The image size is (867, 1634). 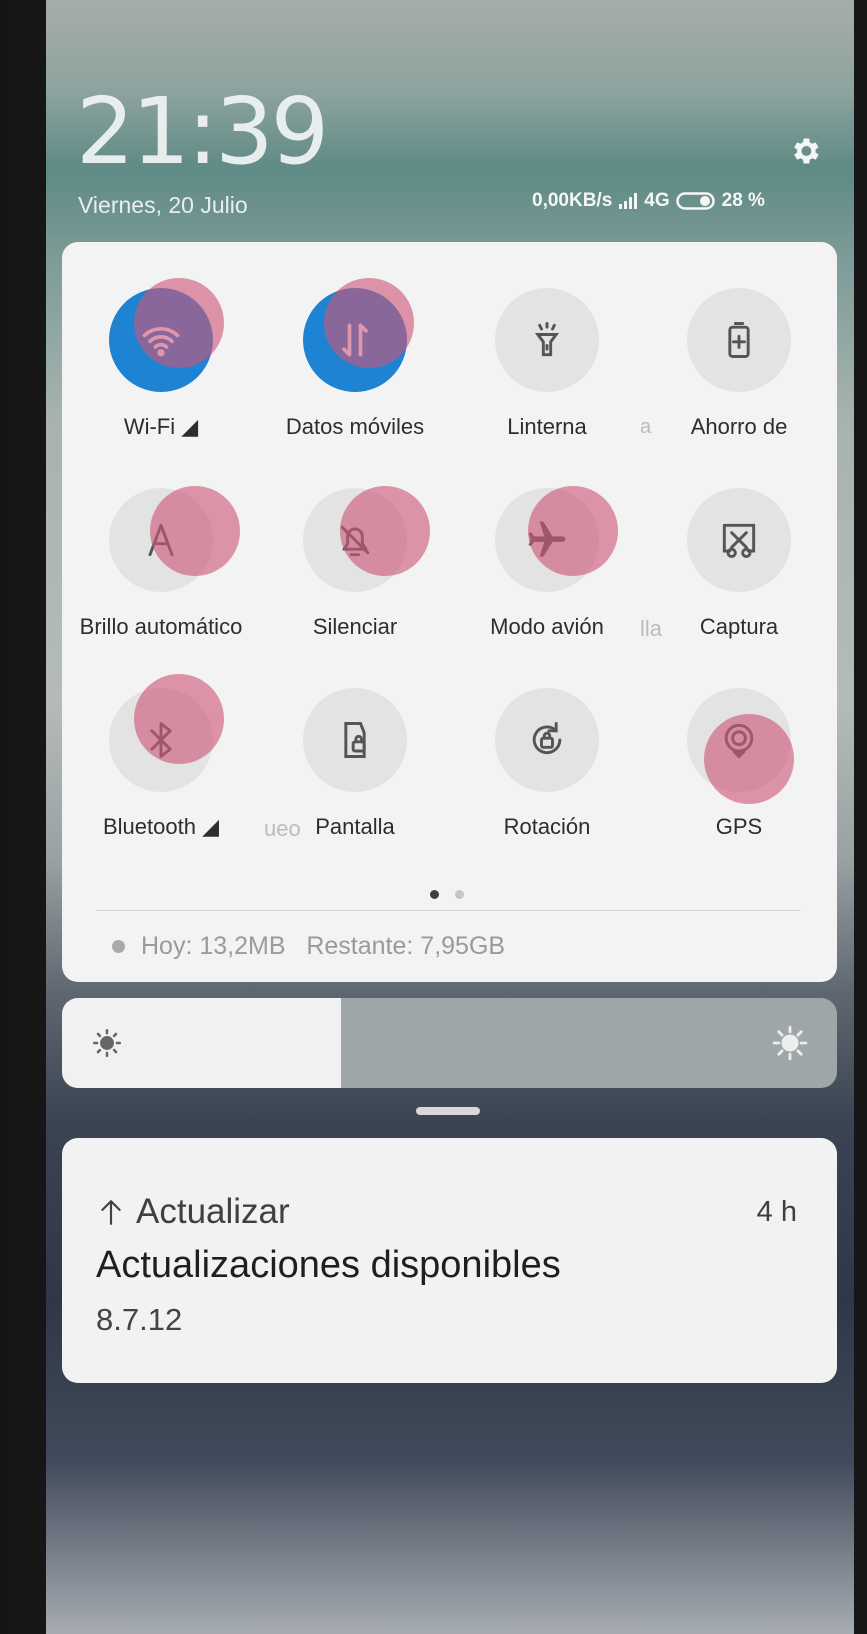 I want to click on tile-bluetooth-label: Bluetooth ◢, so click(x=161, y=826).